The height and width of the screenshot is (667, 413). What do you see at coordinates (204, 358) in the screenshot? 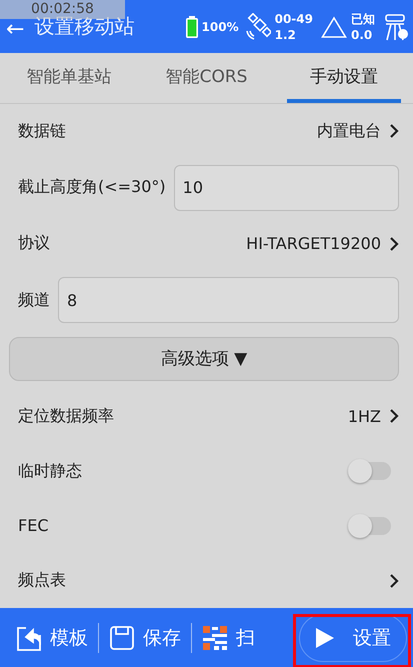
I see `advanced-options-button: 高级选项 ▼` at bounding box center [204, 358].